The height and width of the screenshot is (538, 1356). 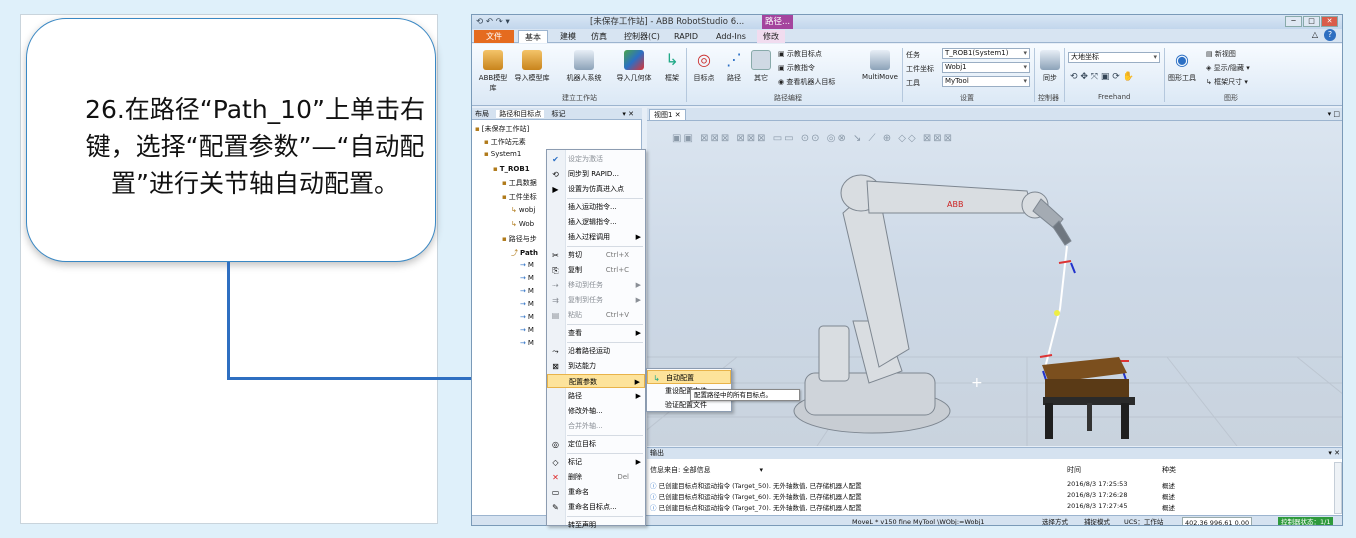 What do you see at coordinates (689, 377) in the screenshot?
I see `submenu-item: ↳ 自动配置` at bounding box center [689, 377].